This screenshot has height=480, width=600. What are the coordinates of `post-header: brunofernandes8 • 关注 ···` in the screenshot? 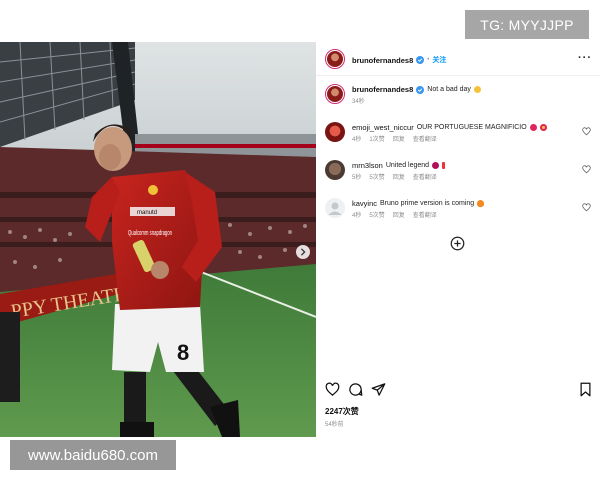 It's located at (458, 59).